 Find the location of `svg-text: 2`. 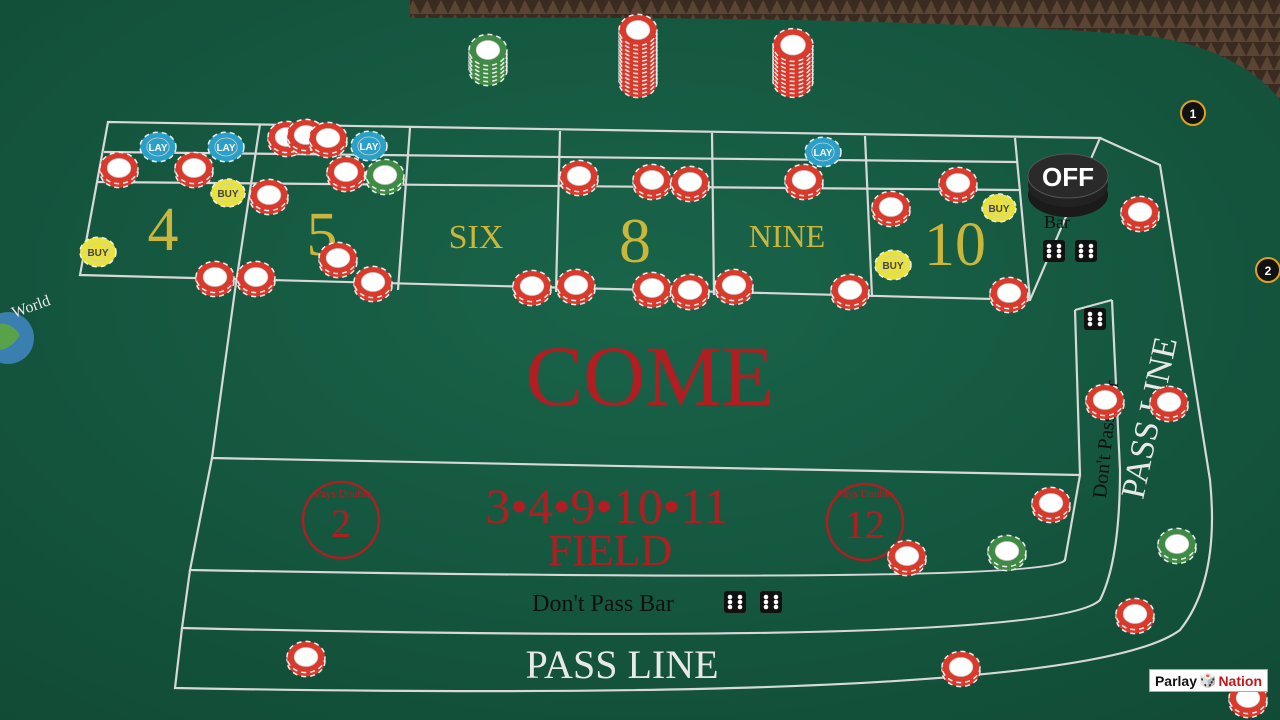

svg-text: 2 is located at coordinates (1268, 271).